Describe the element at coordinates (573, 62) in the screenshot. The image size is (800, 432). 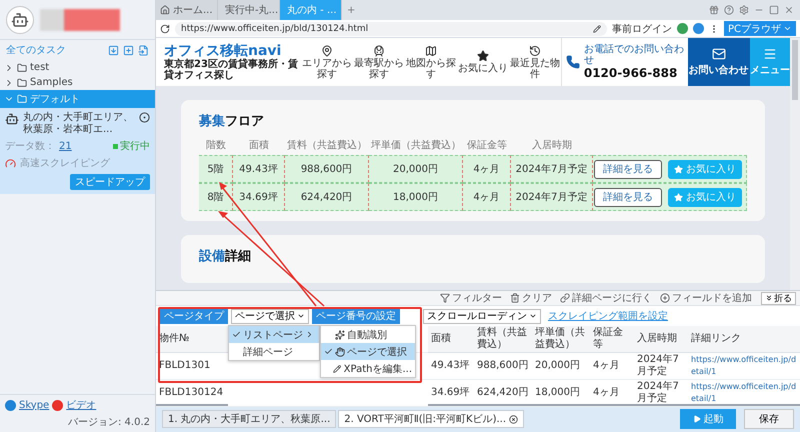
I see `phone-icon` at that location.